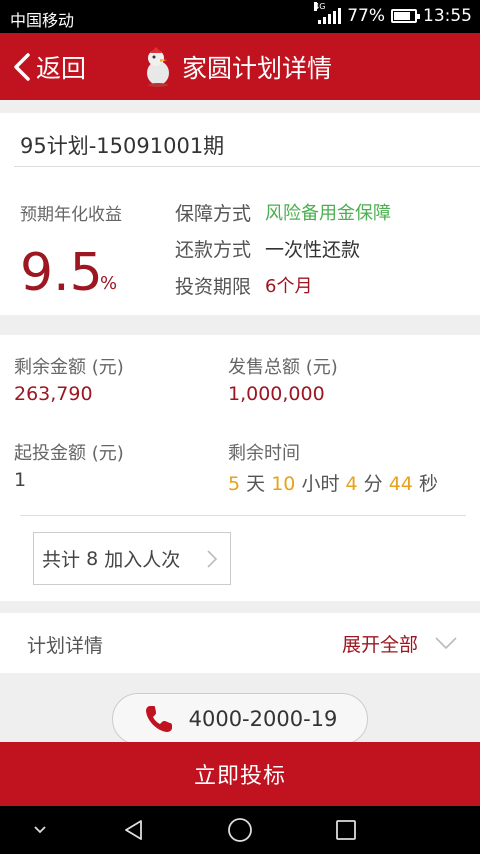  I want to click on system-recents-button, so click(346, 830).